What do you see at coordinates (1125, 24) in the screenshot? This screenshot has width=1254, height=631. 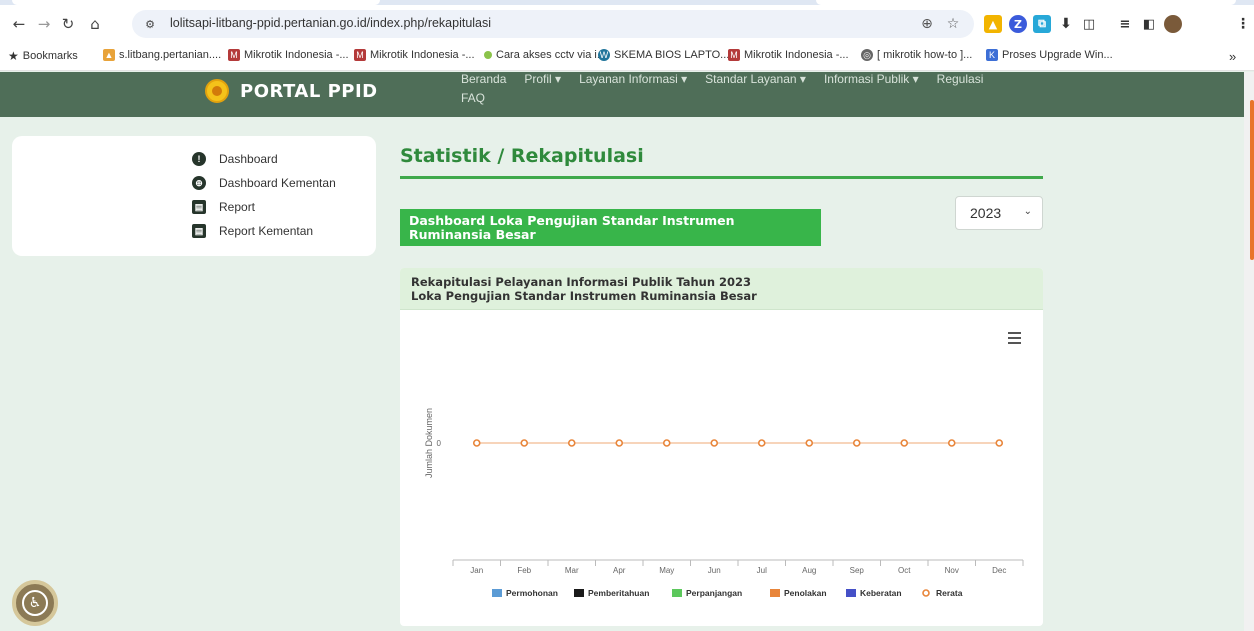 I see `reading-list-icon: ≡` at bounding box center [1125, 24].